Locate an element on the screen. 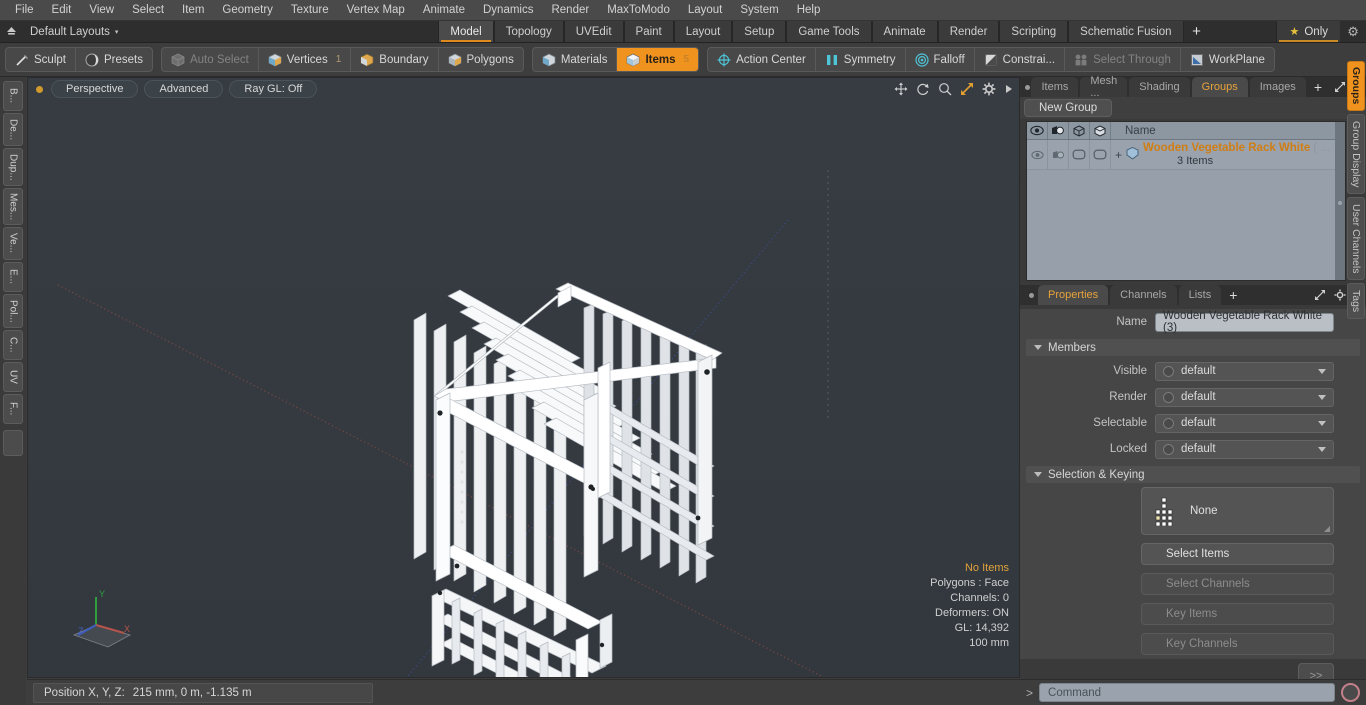  select-through-button: Select Through is located at coordinates (1123, 59).